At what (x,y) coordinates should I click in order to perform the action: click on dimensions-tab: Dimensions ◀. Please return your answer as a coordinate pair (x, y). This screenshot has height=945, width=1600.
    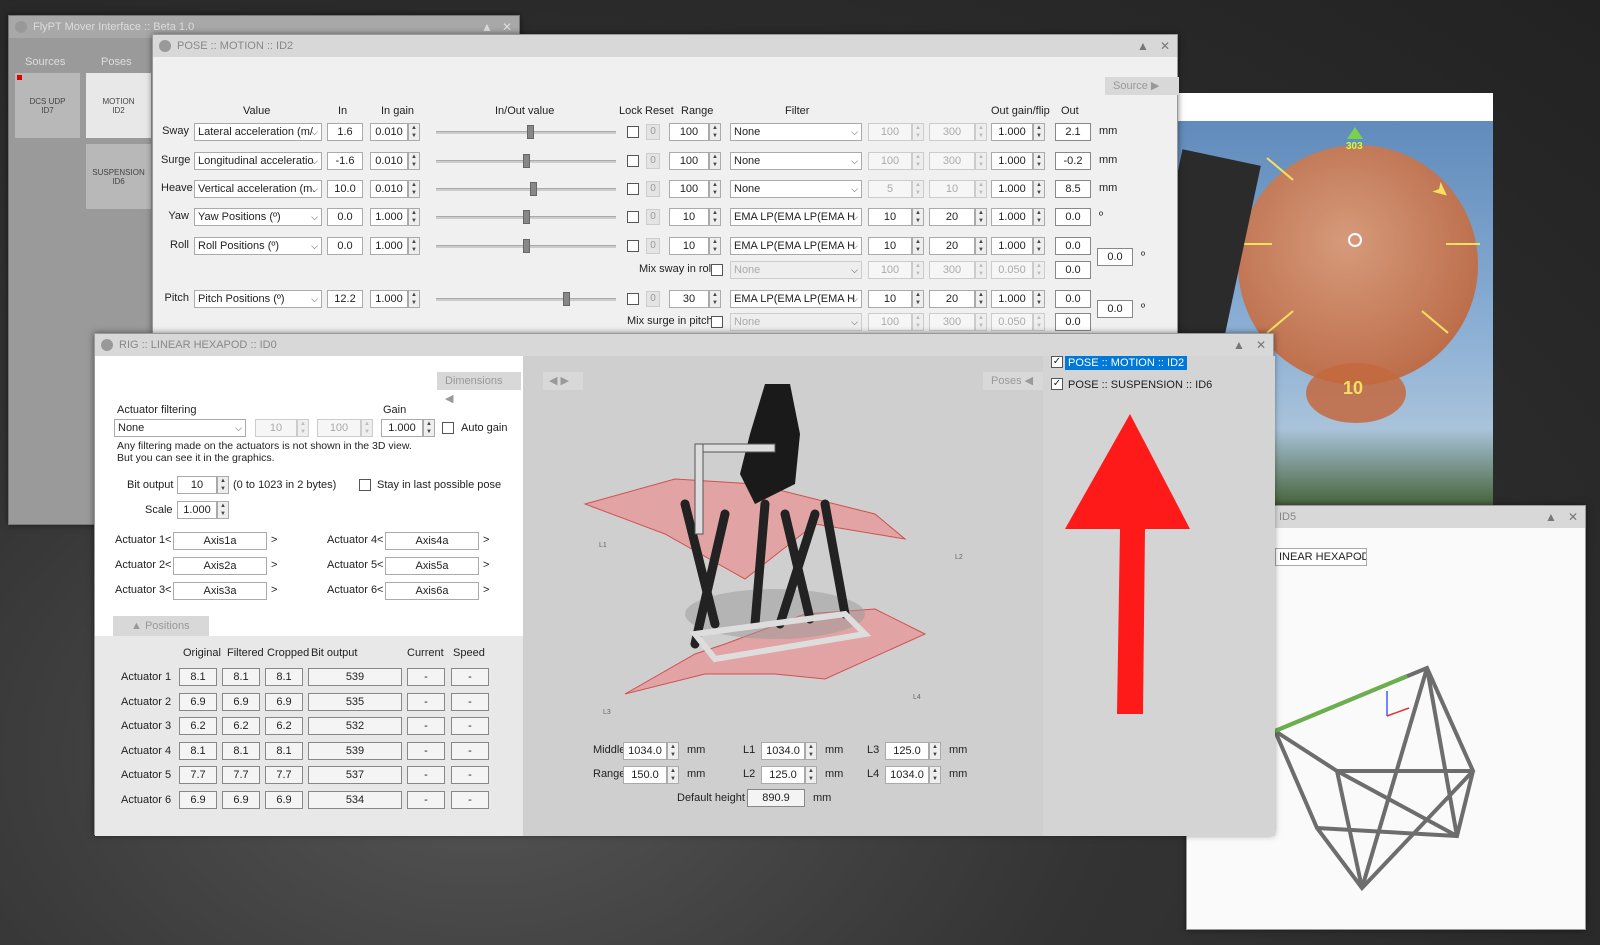
    Looking at the image, I should click on (479, 388).